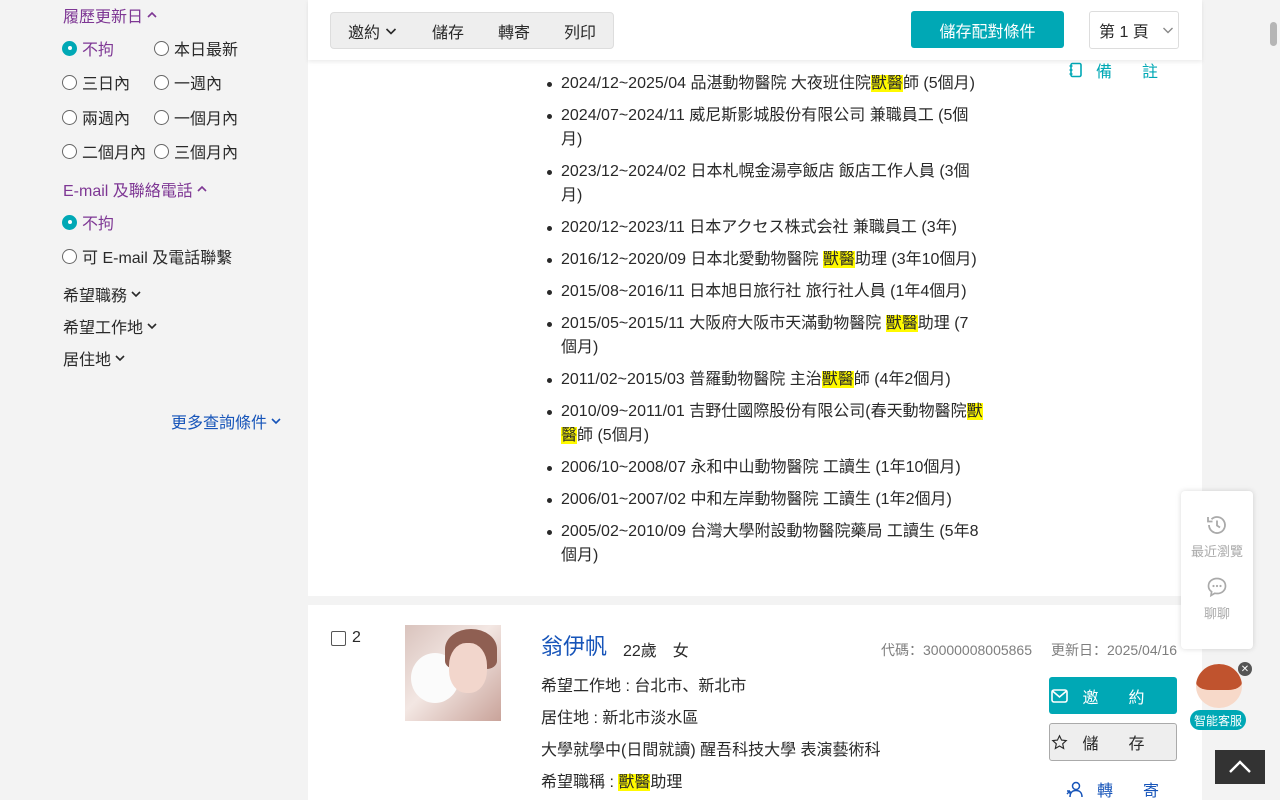 The image size is (1280, 800). What do you see at coordinates (1216, 551) in the screenshot?
I see `recent-views-label: 最近瀏覽` at bounding box center [1216, 551].